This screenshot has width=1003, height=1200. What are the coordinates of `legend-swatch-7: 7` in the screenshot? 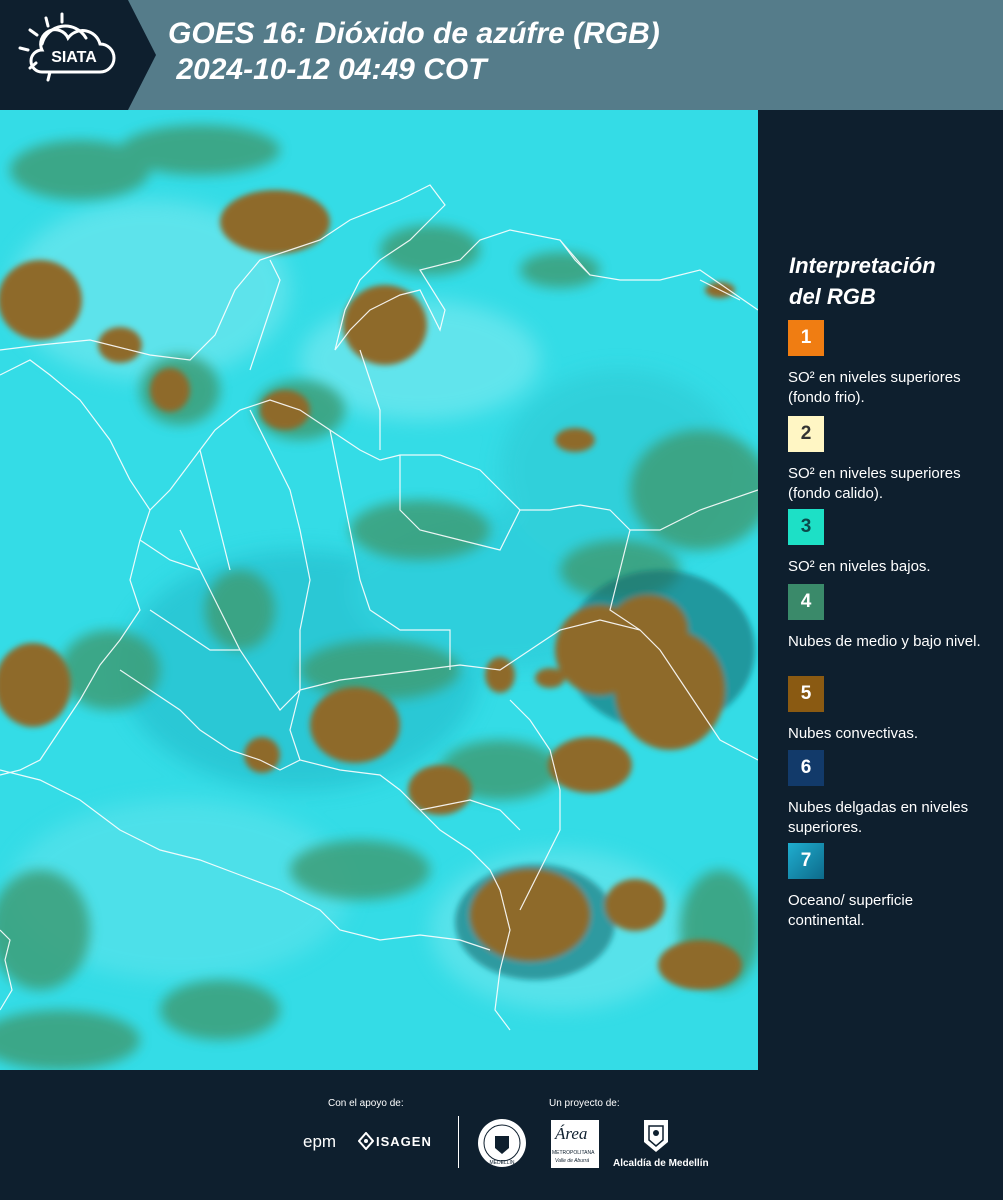 It's located at (806, 861).